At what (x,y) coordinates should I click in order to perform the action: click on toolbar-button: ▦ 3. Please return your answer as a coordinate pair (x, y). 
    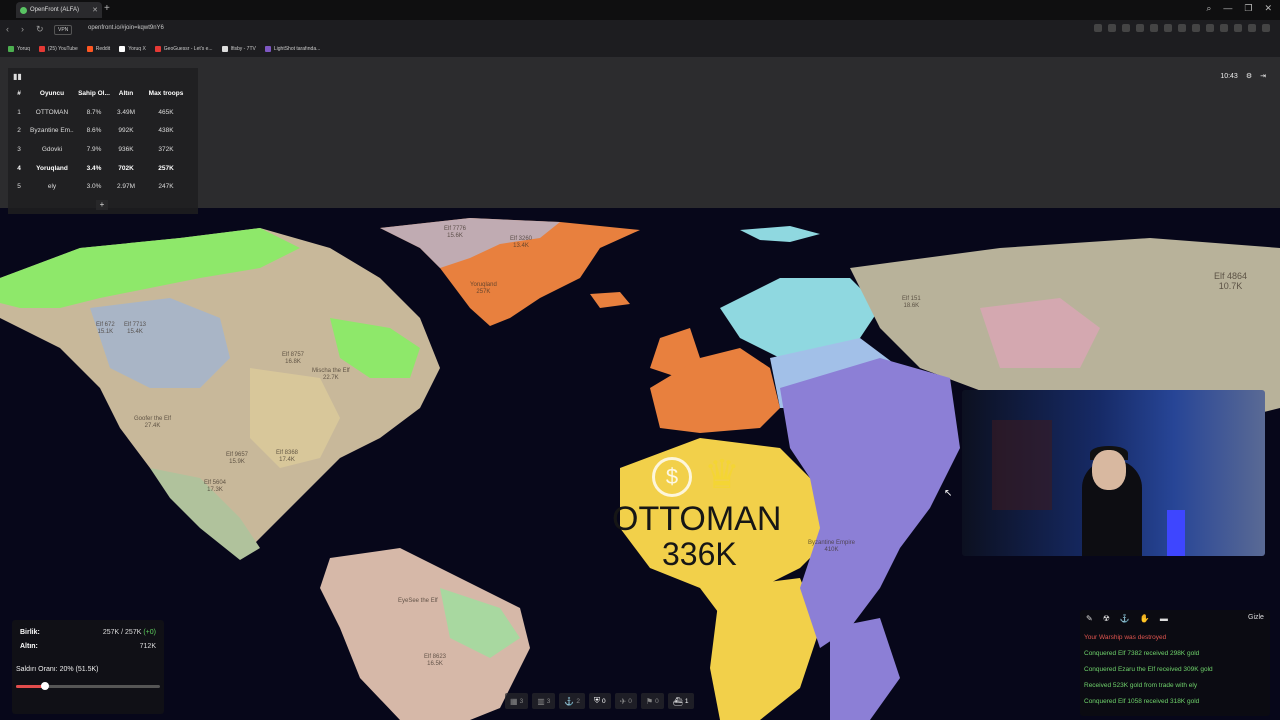
    Looking at the image, I should click on (517, 701).